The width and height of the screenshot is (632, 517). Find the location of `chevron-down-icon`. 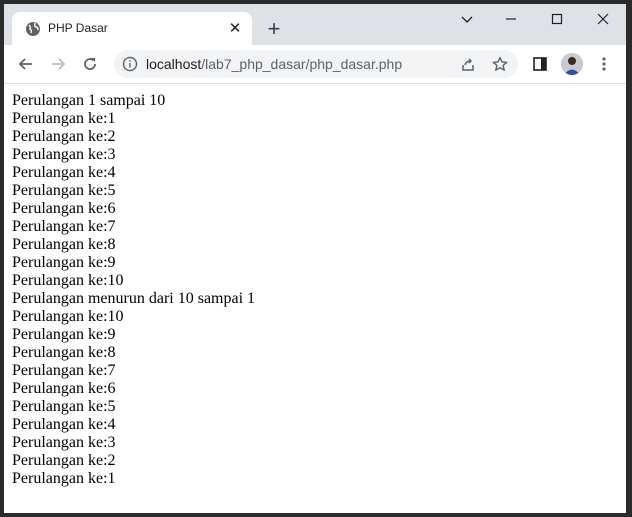

chevron-down-icon is located at coordinates (467, 19).